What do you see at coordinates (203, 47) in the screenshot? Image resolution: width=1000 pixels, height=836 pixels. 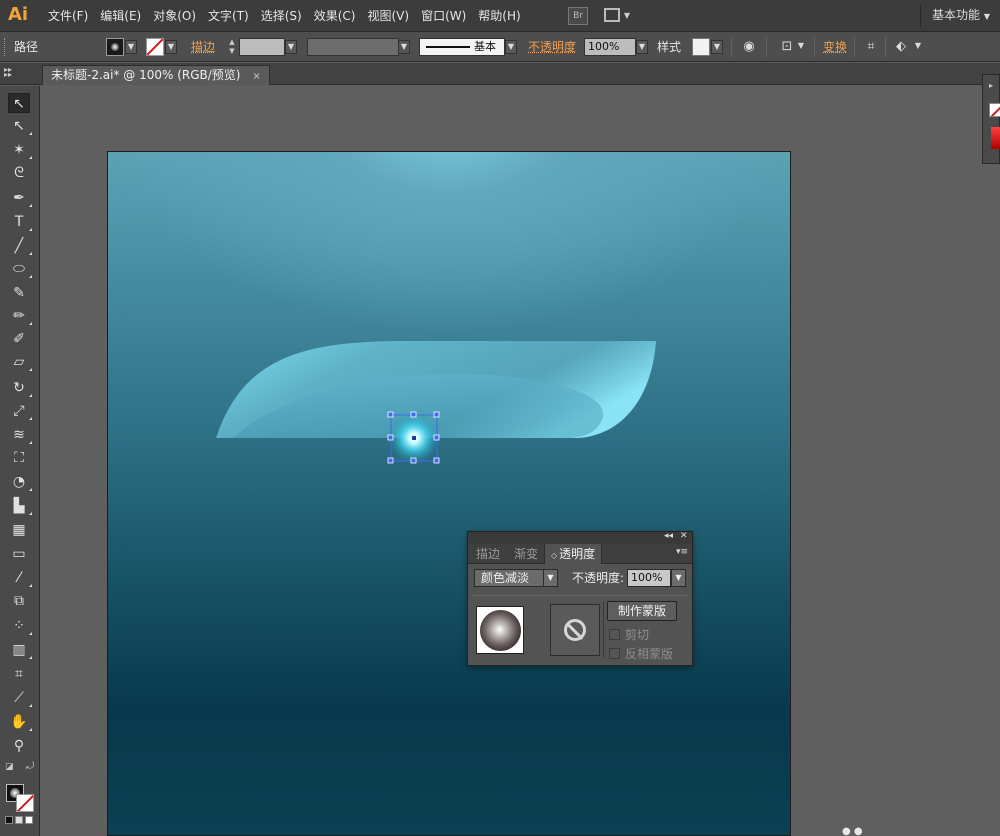 I see `stroke-label: 描边` at bounding box center [203, 47].